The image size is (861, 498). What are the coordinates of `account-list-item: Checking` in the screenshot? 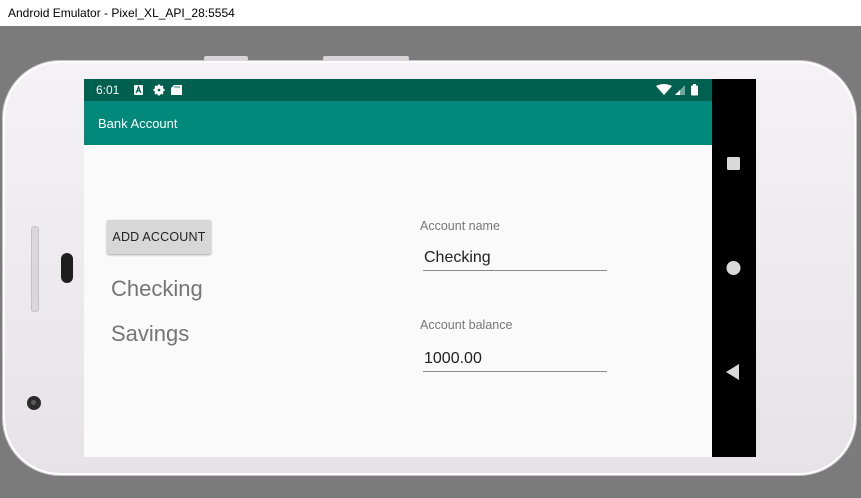 It's located at (157, 289).